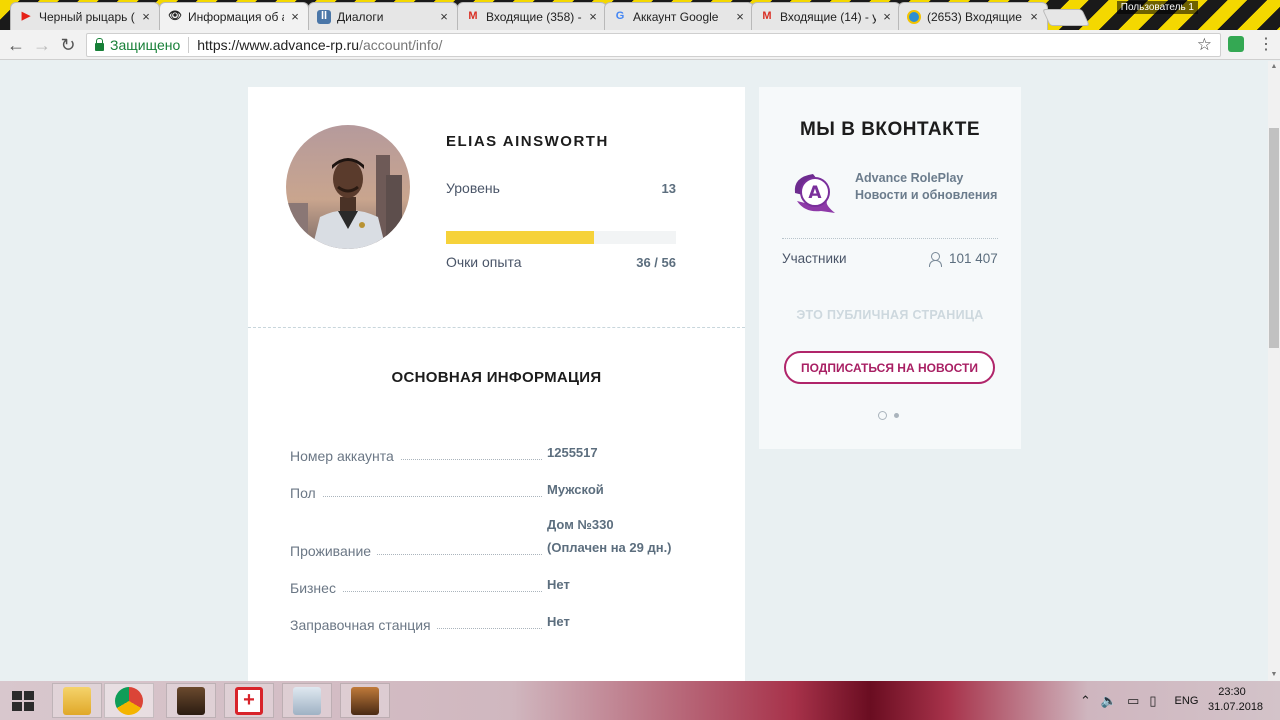  I want to click on monitor-icon, so click(307, 700).